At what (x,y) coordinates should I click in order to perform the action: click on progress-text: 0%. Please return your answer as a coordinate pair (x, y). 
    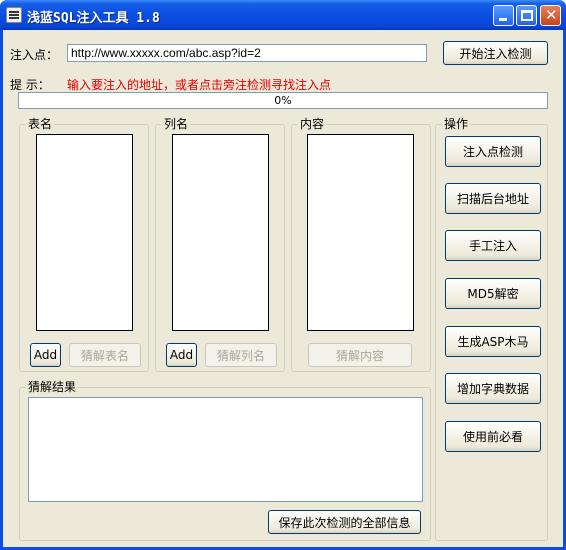
    Looking at the image, I should click on (283, 100).